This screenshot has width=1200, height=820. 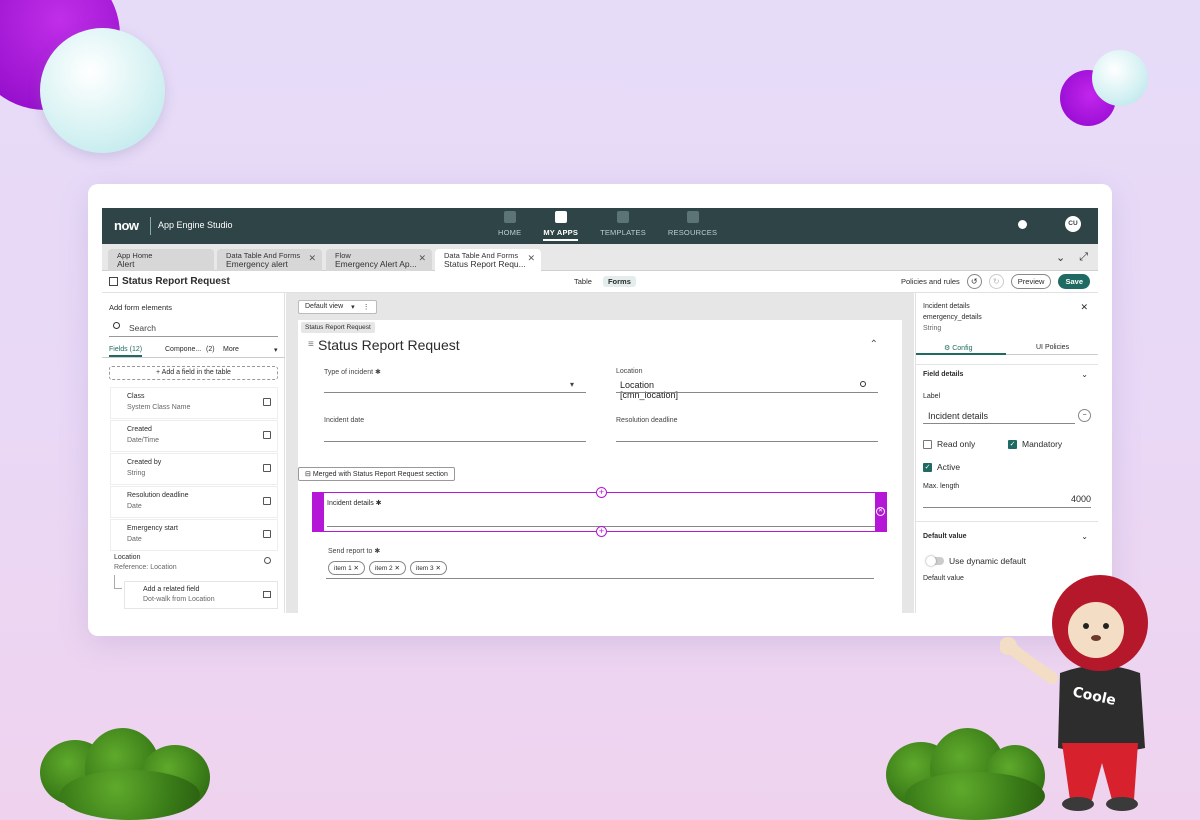 I want to click on tree-connector, so click(x=118, y=582).